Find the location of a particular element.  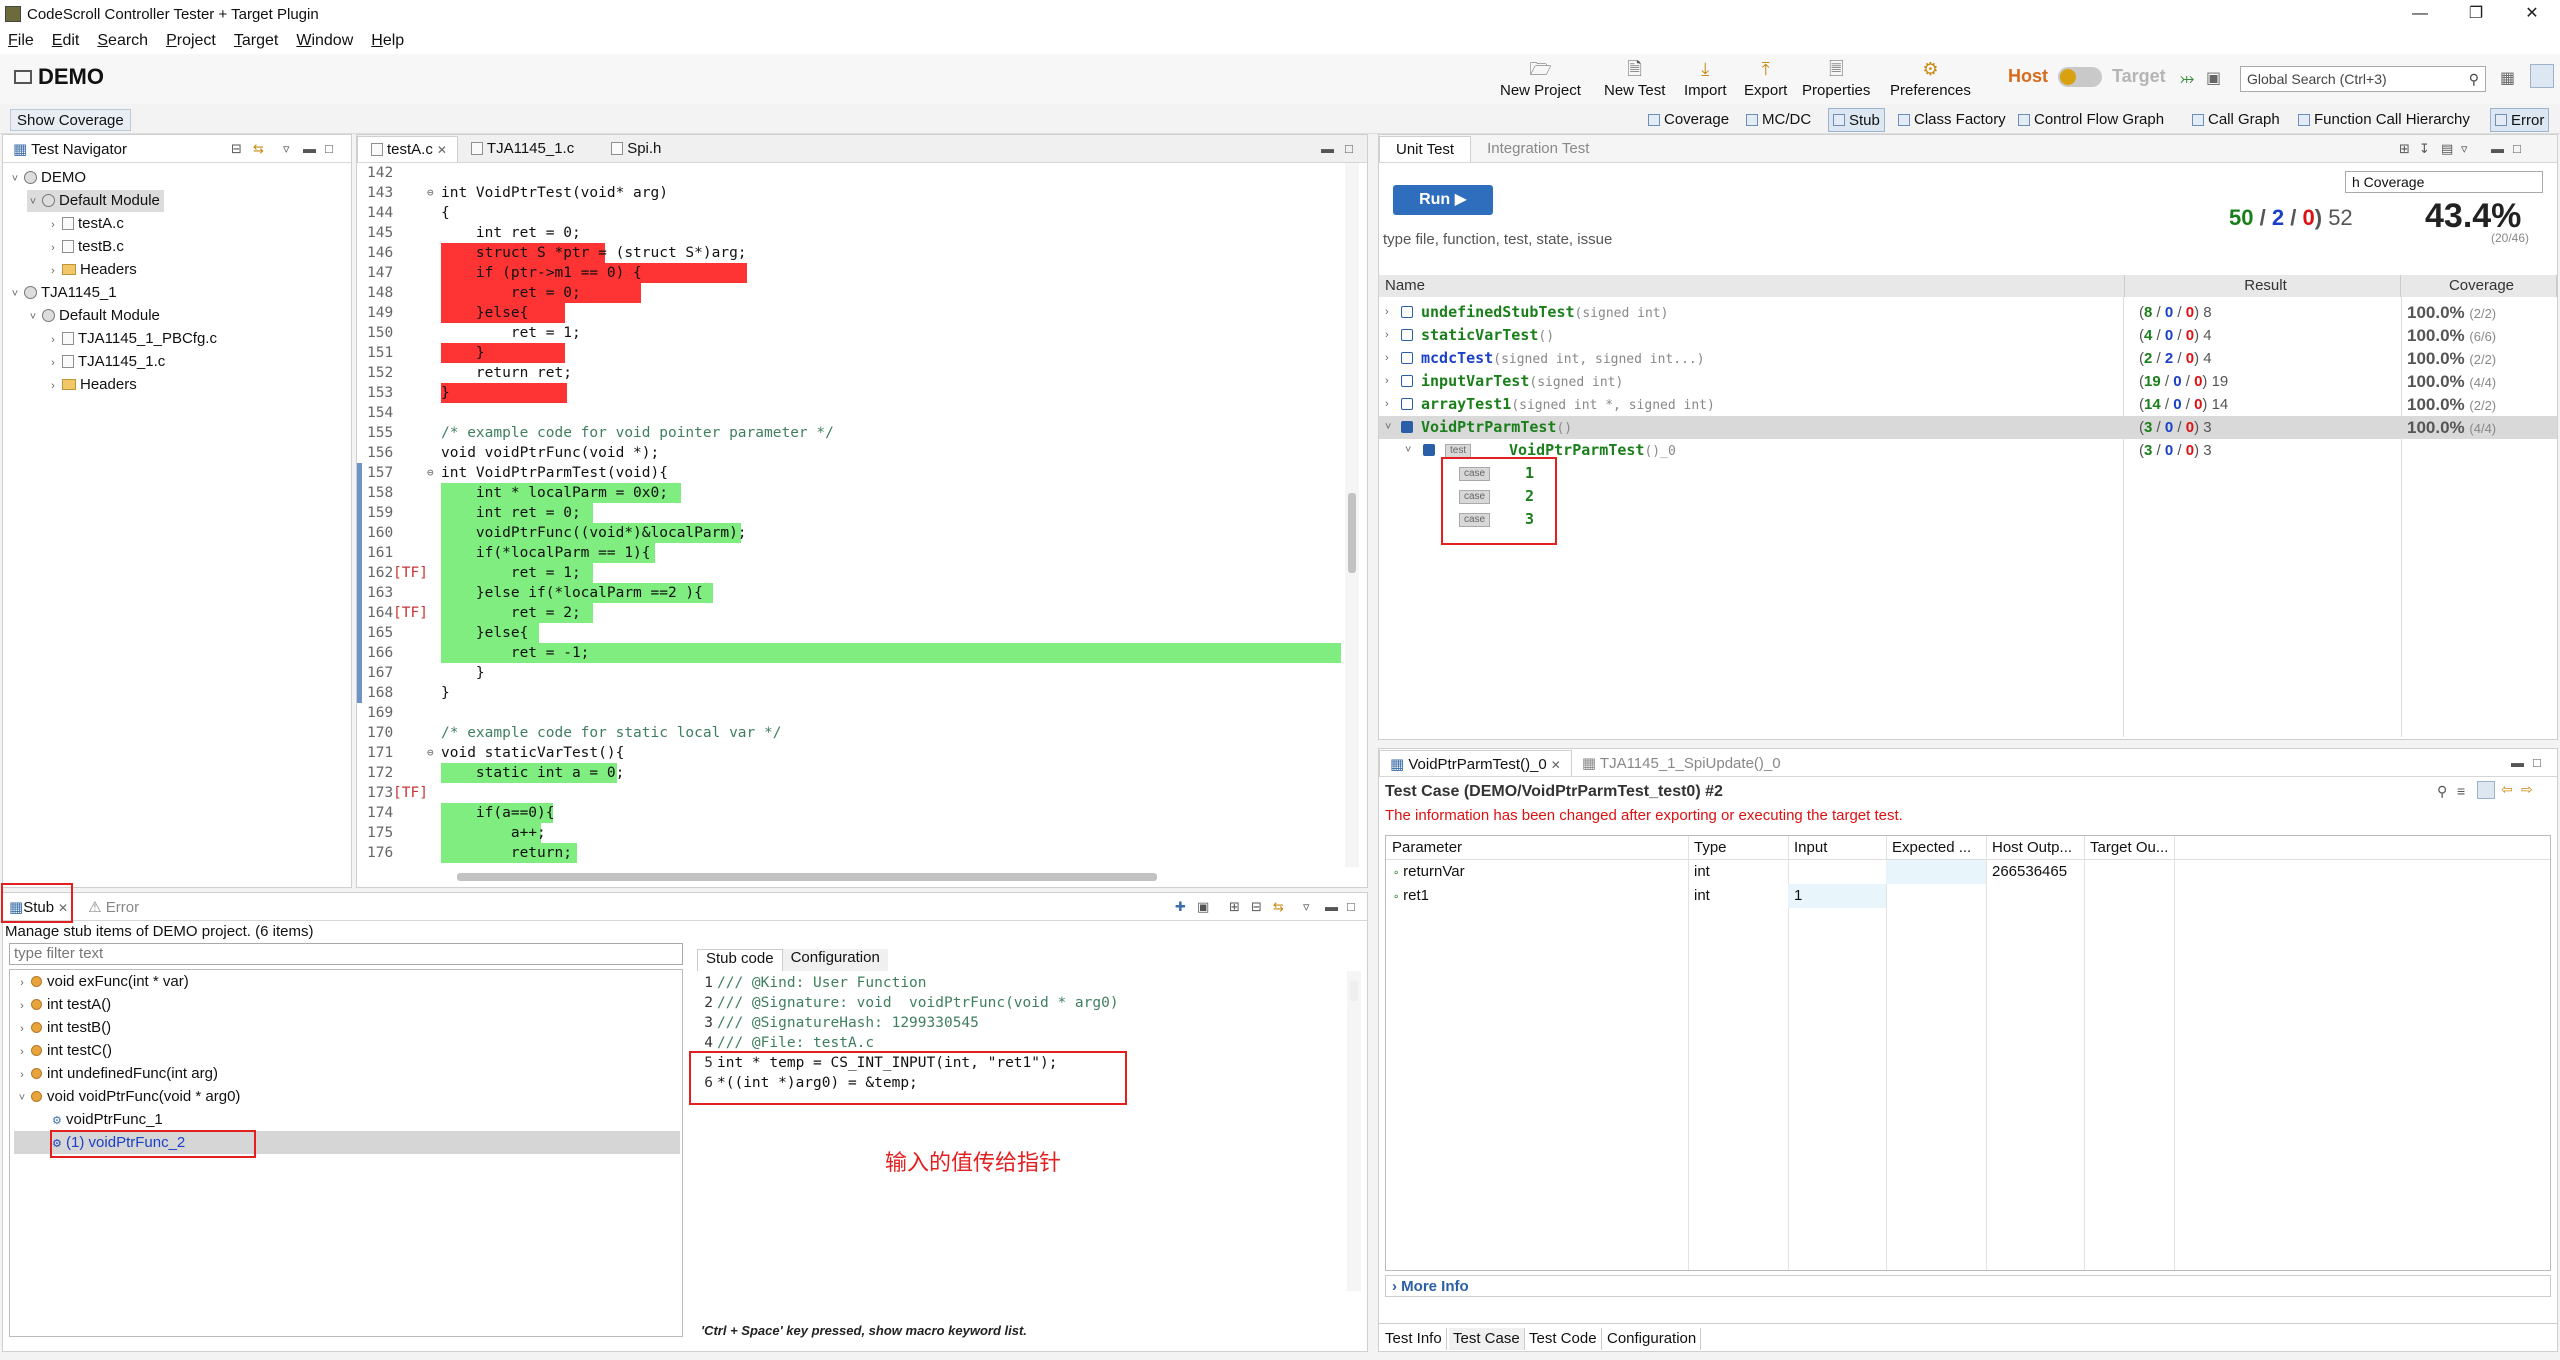

tab-spi-h: Spi.h is located at coordinates (634, 149).